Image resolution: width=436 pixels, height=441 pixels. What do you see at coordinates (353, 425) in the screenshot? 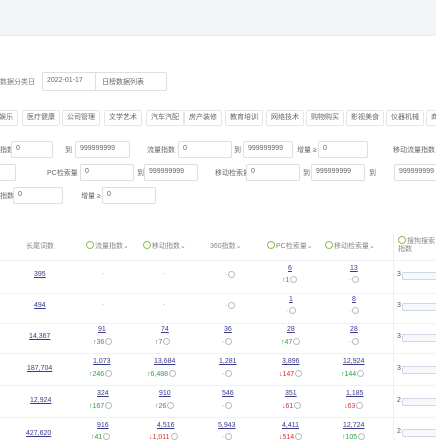
I see `mobile-search-value: 12,724` at bounding box center [353, 425].